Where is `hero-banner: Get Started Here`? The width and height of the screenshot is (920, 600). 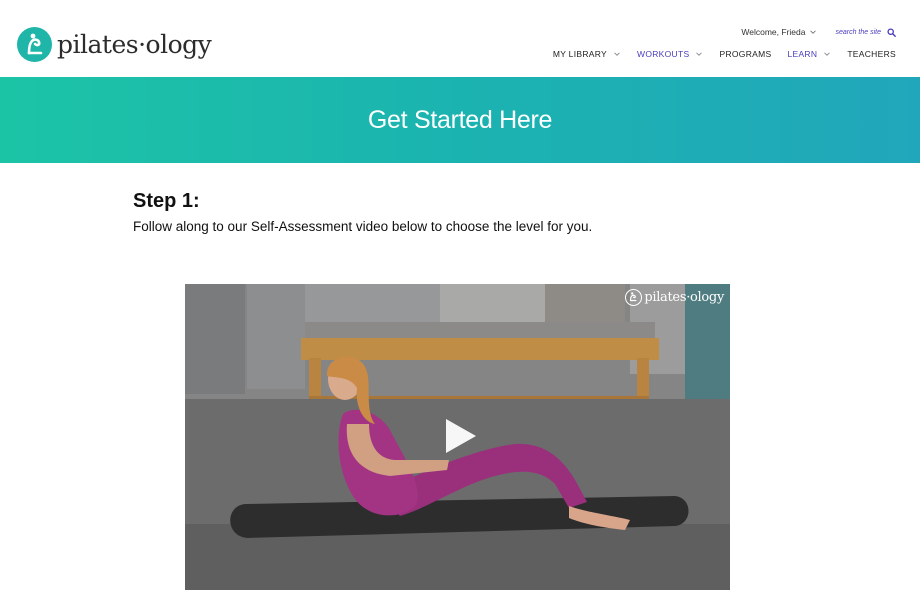
hero-banner: Get Started Here is located at coordinates (460, 120).